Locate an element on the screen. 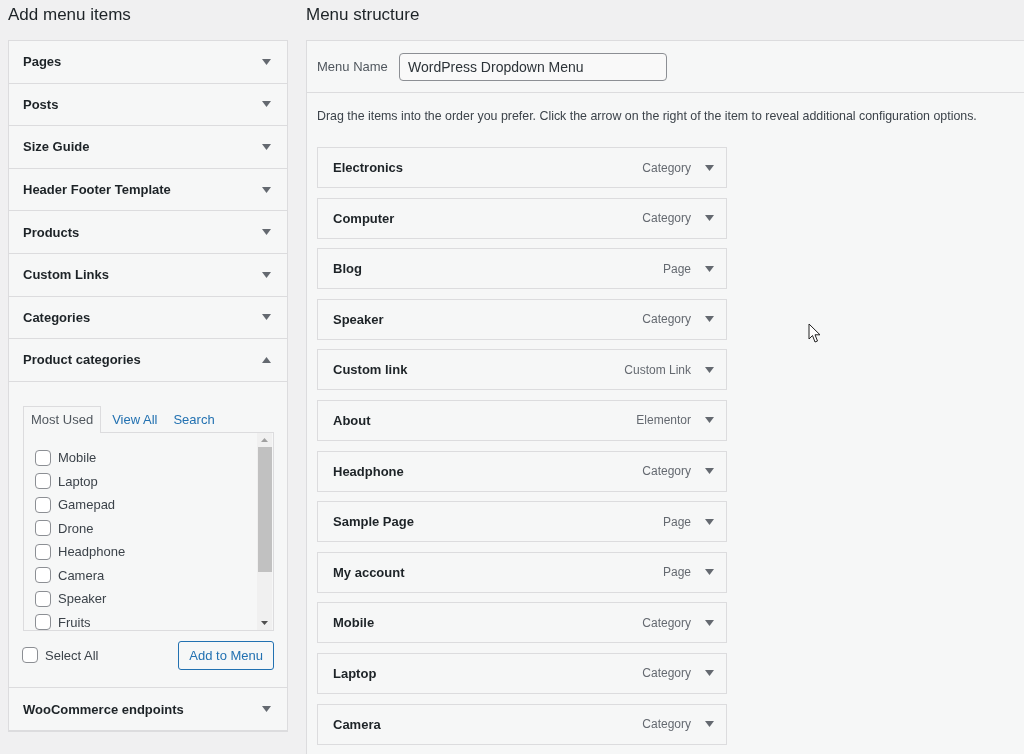  checkbox-label: Headphone is located at coordinates (92, 551).